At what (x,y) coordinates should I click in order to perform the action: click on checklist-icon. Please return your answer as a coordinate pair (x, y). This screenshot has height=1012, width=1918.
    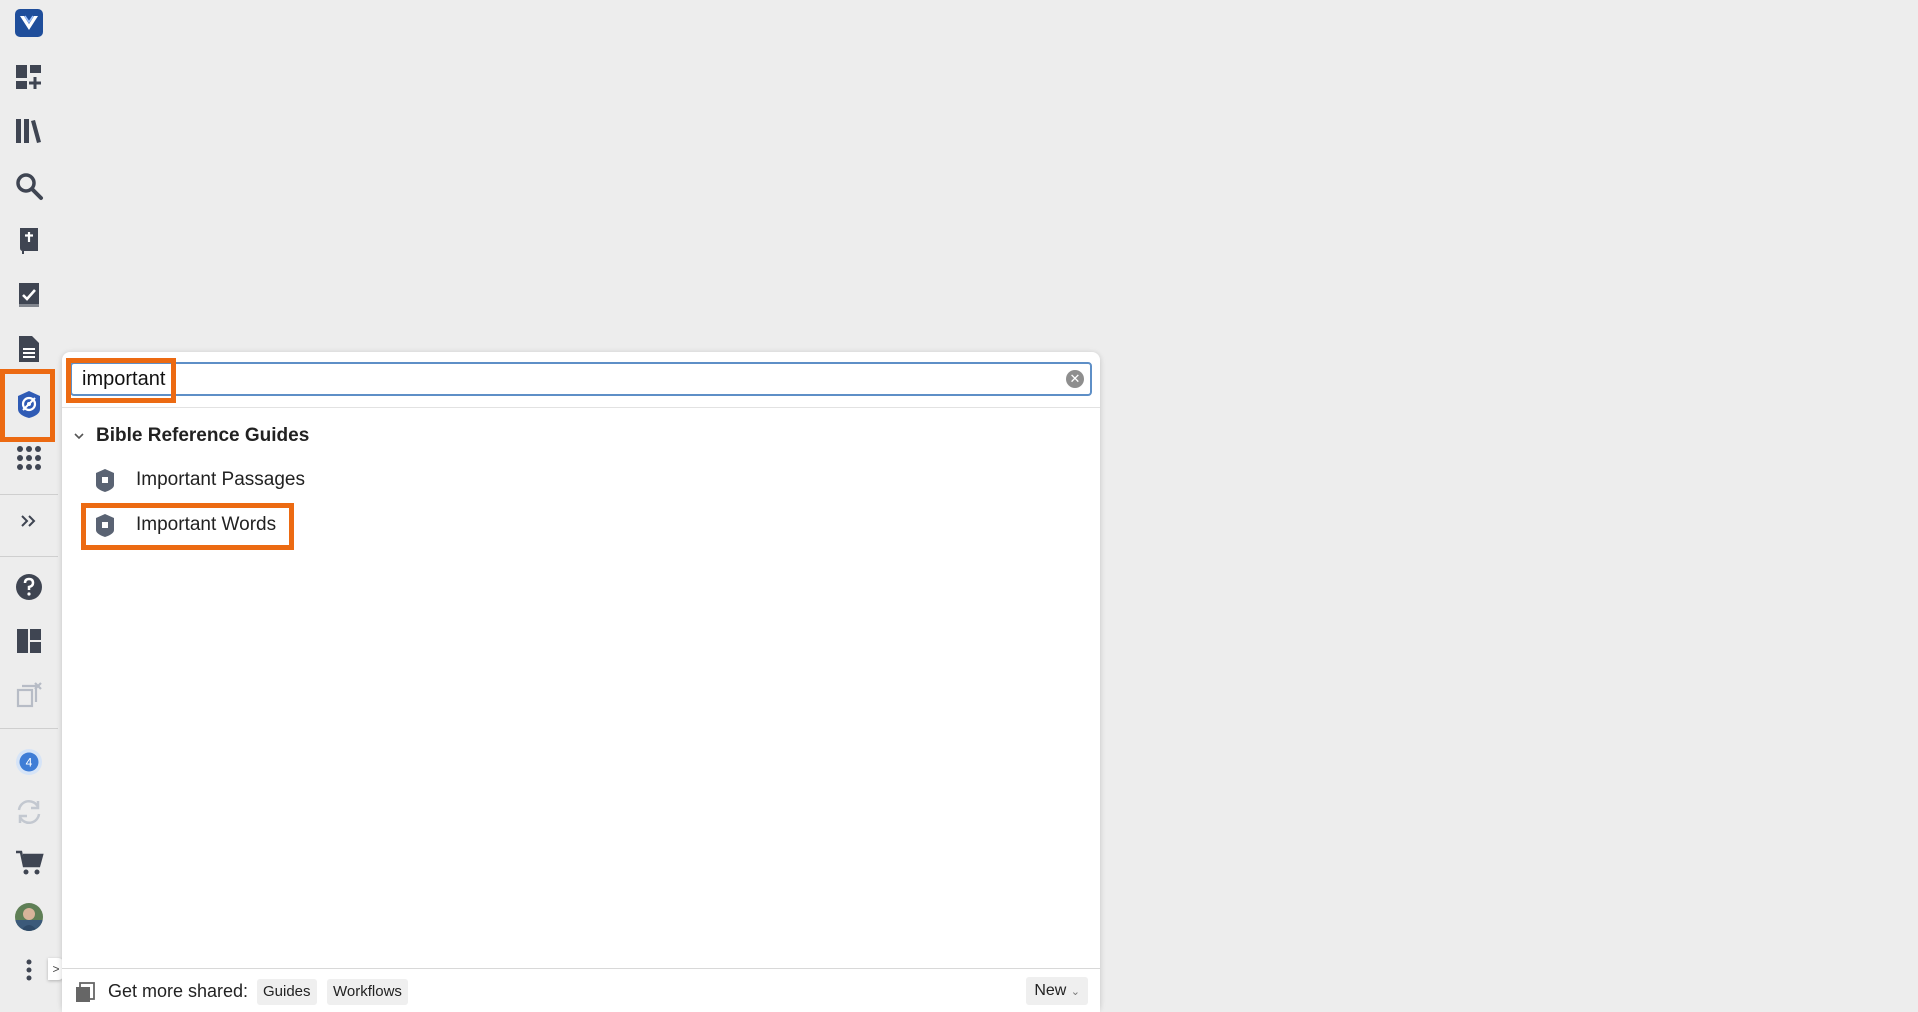
    Looking at the image, I should click on (29, 295).